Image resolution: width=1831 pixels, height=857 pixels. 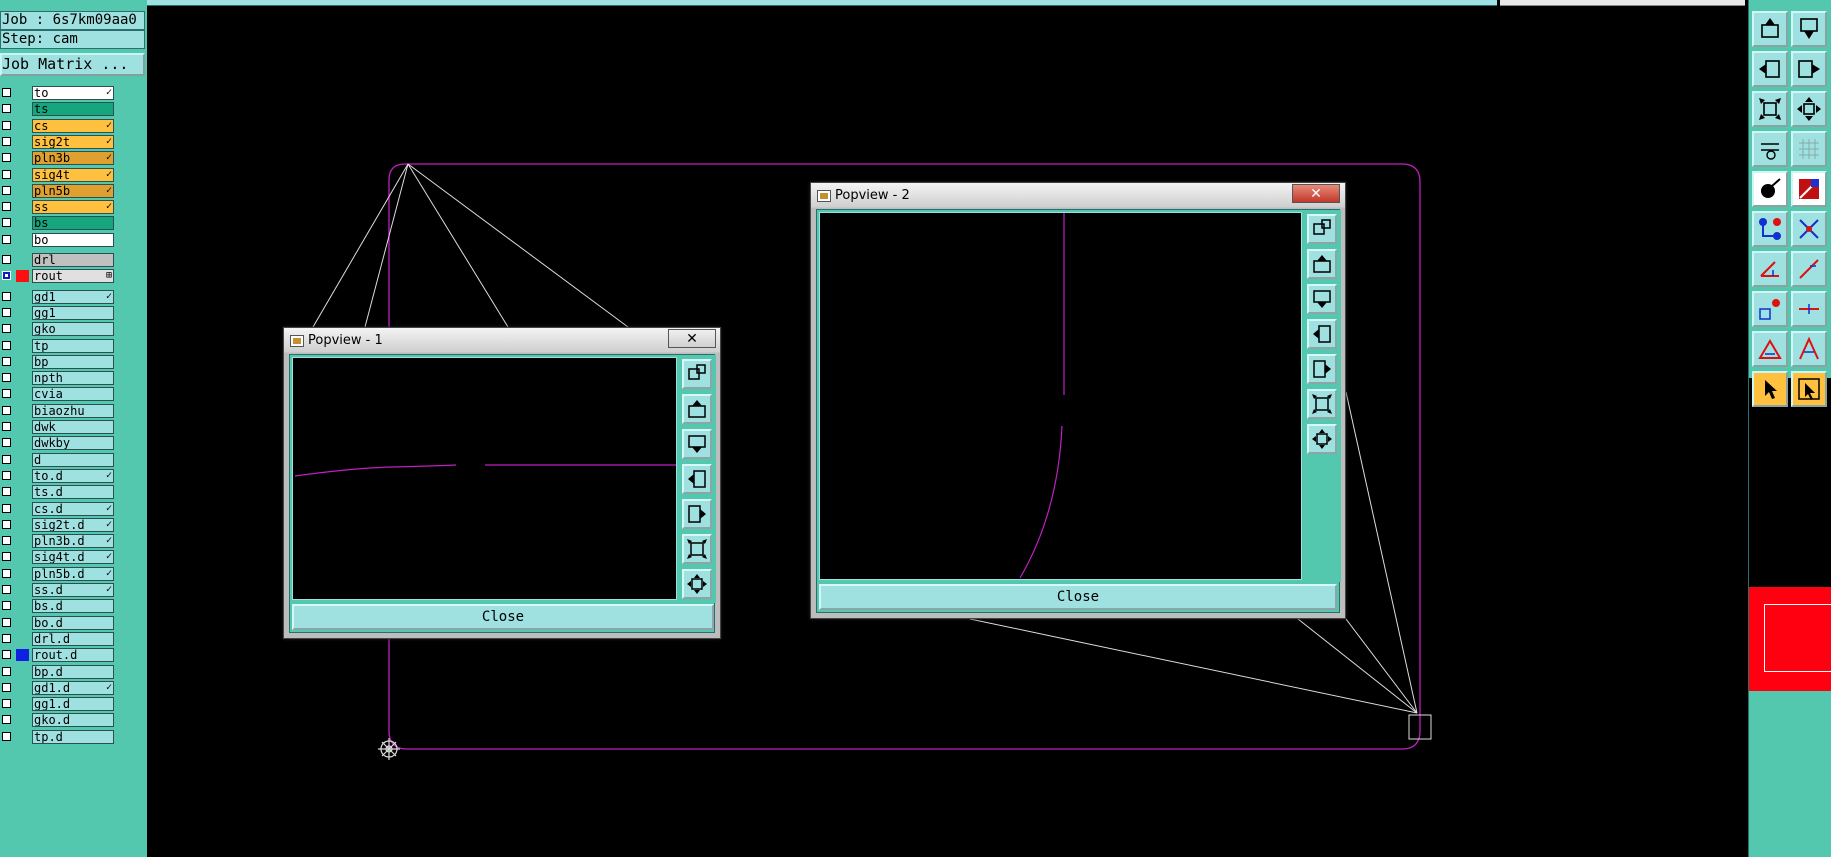 What do you see at coordinates (692, 338) in the screenshot?
I see `popview-1-close-x-icon: ✕` at bounding box center [692, 338].